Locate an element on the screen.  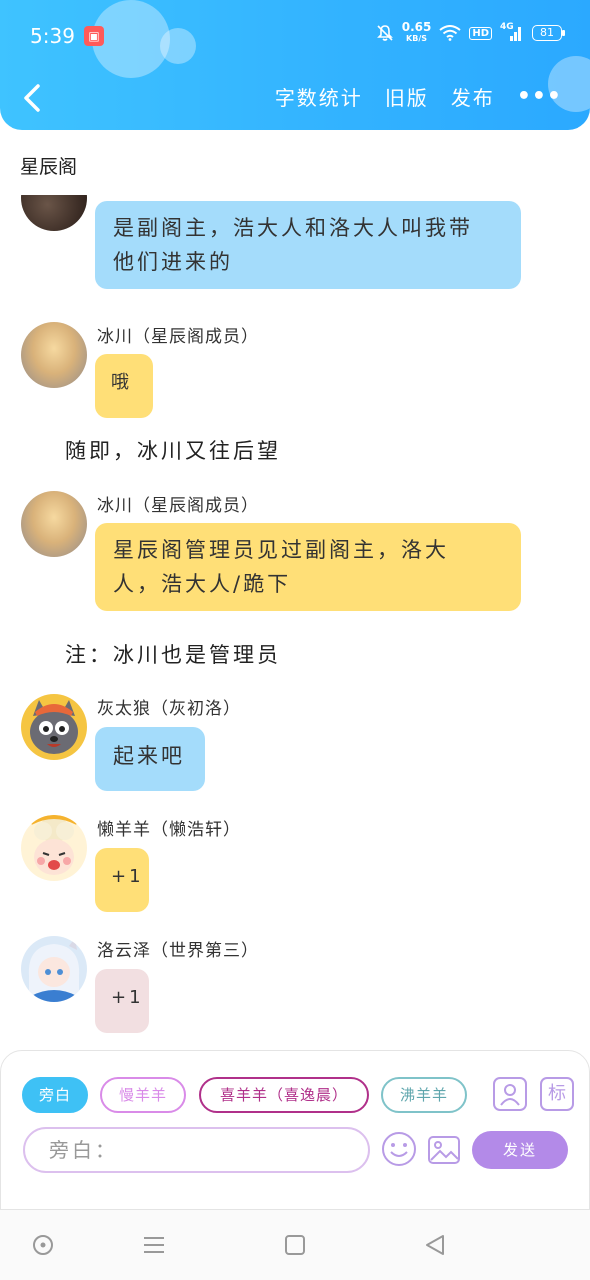
home-button is located at coordinates (295, 1245).